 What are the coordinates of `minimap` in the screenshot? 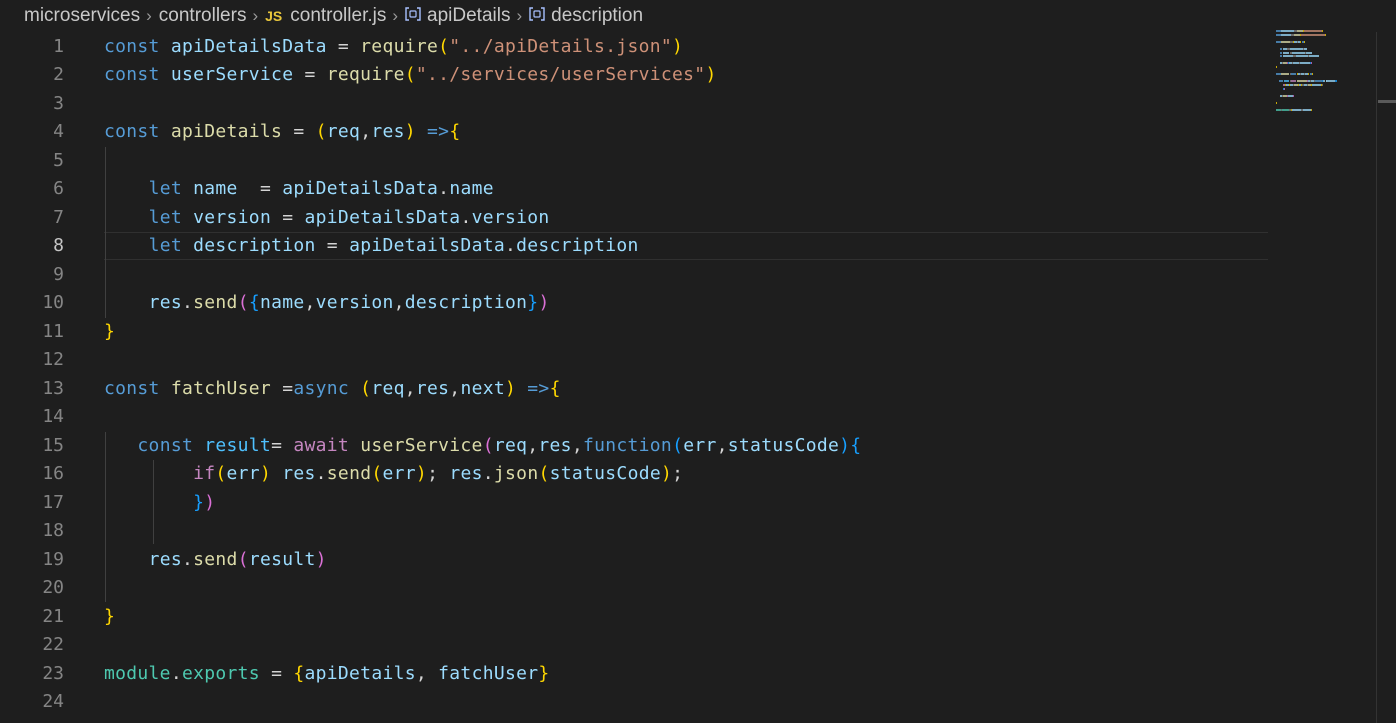 It's located at (1317, 78).